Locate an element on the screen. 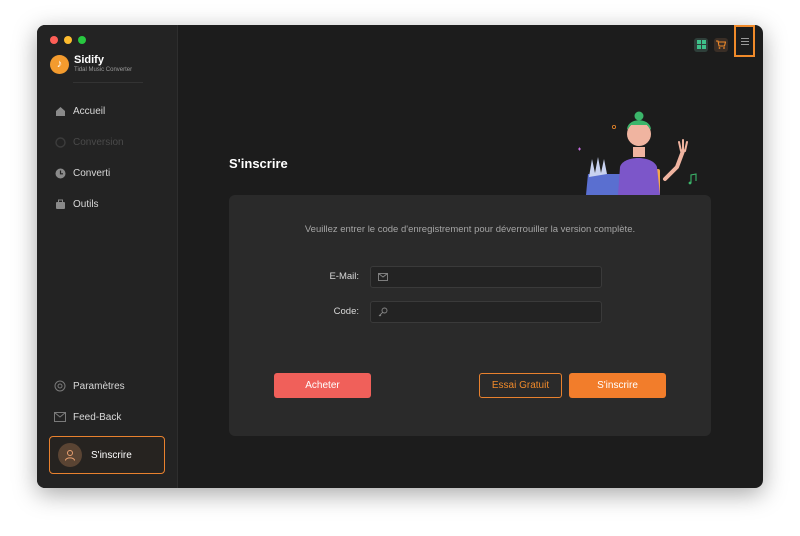 The width and height of the screenshot is (800, 536). sidebar-item-label: Paramètres is located at coordinates (99, 386).